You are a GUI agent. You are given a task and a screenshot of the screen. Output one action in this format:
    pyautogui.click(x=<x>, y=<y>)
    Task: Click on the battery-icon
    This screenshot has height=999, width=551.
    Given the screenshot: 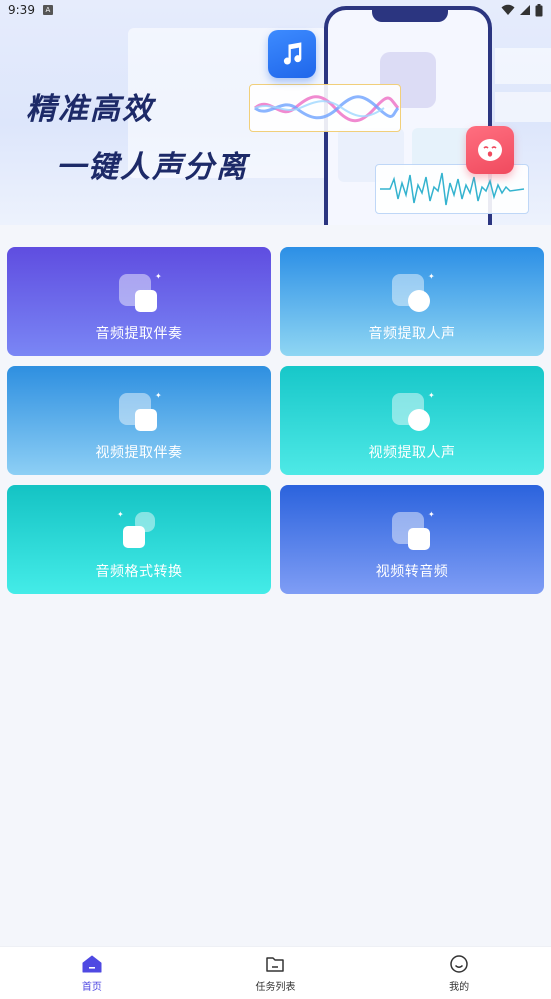 What is the action you would take?
    pyautogui.click(x=539, y=9)
    